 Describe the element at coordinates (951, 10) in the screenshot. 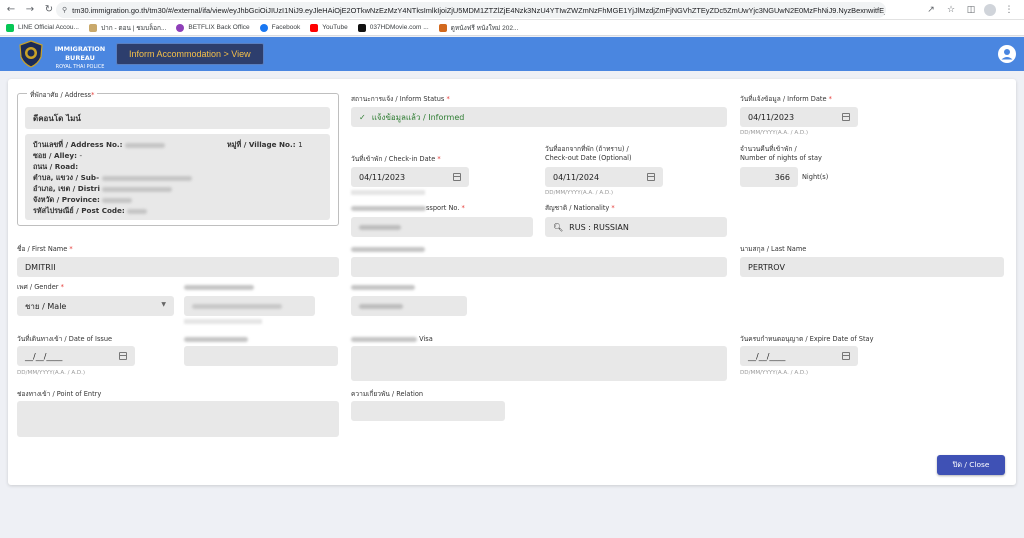

I see `bookmark-star-icon: ☆` at that location.